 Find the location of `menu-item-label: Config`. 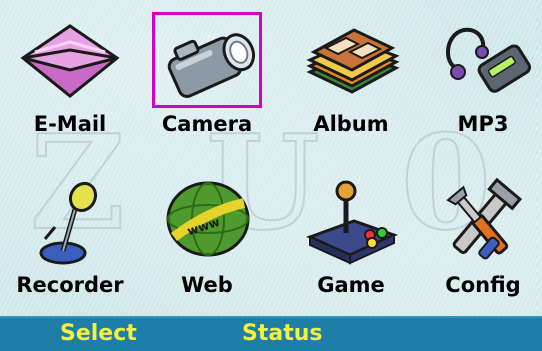

menu-item-label: Config is located at coordinates (483, 285).